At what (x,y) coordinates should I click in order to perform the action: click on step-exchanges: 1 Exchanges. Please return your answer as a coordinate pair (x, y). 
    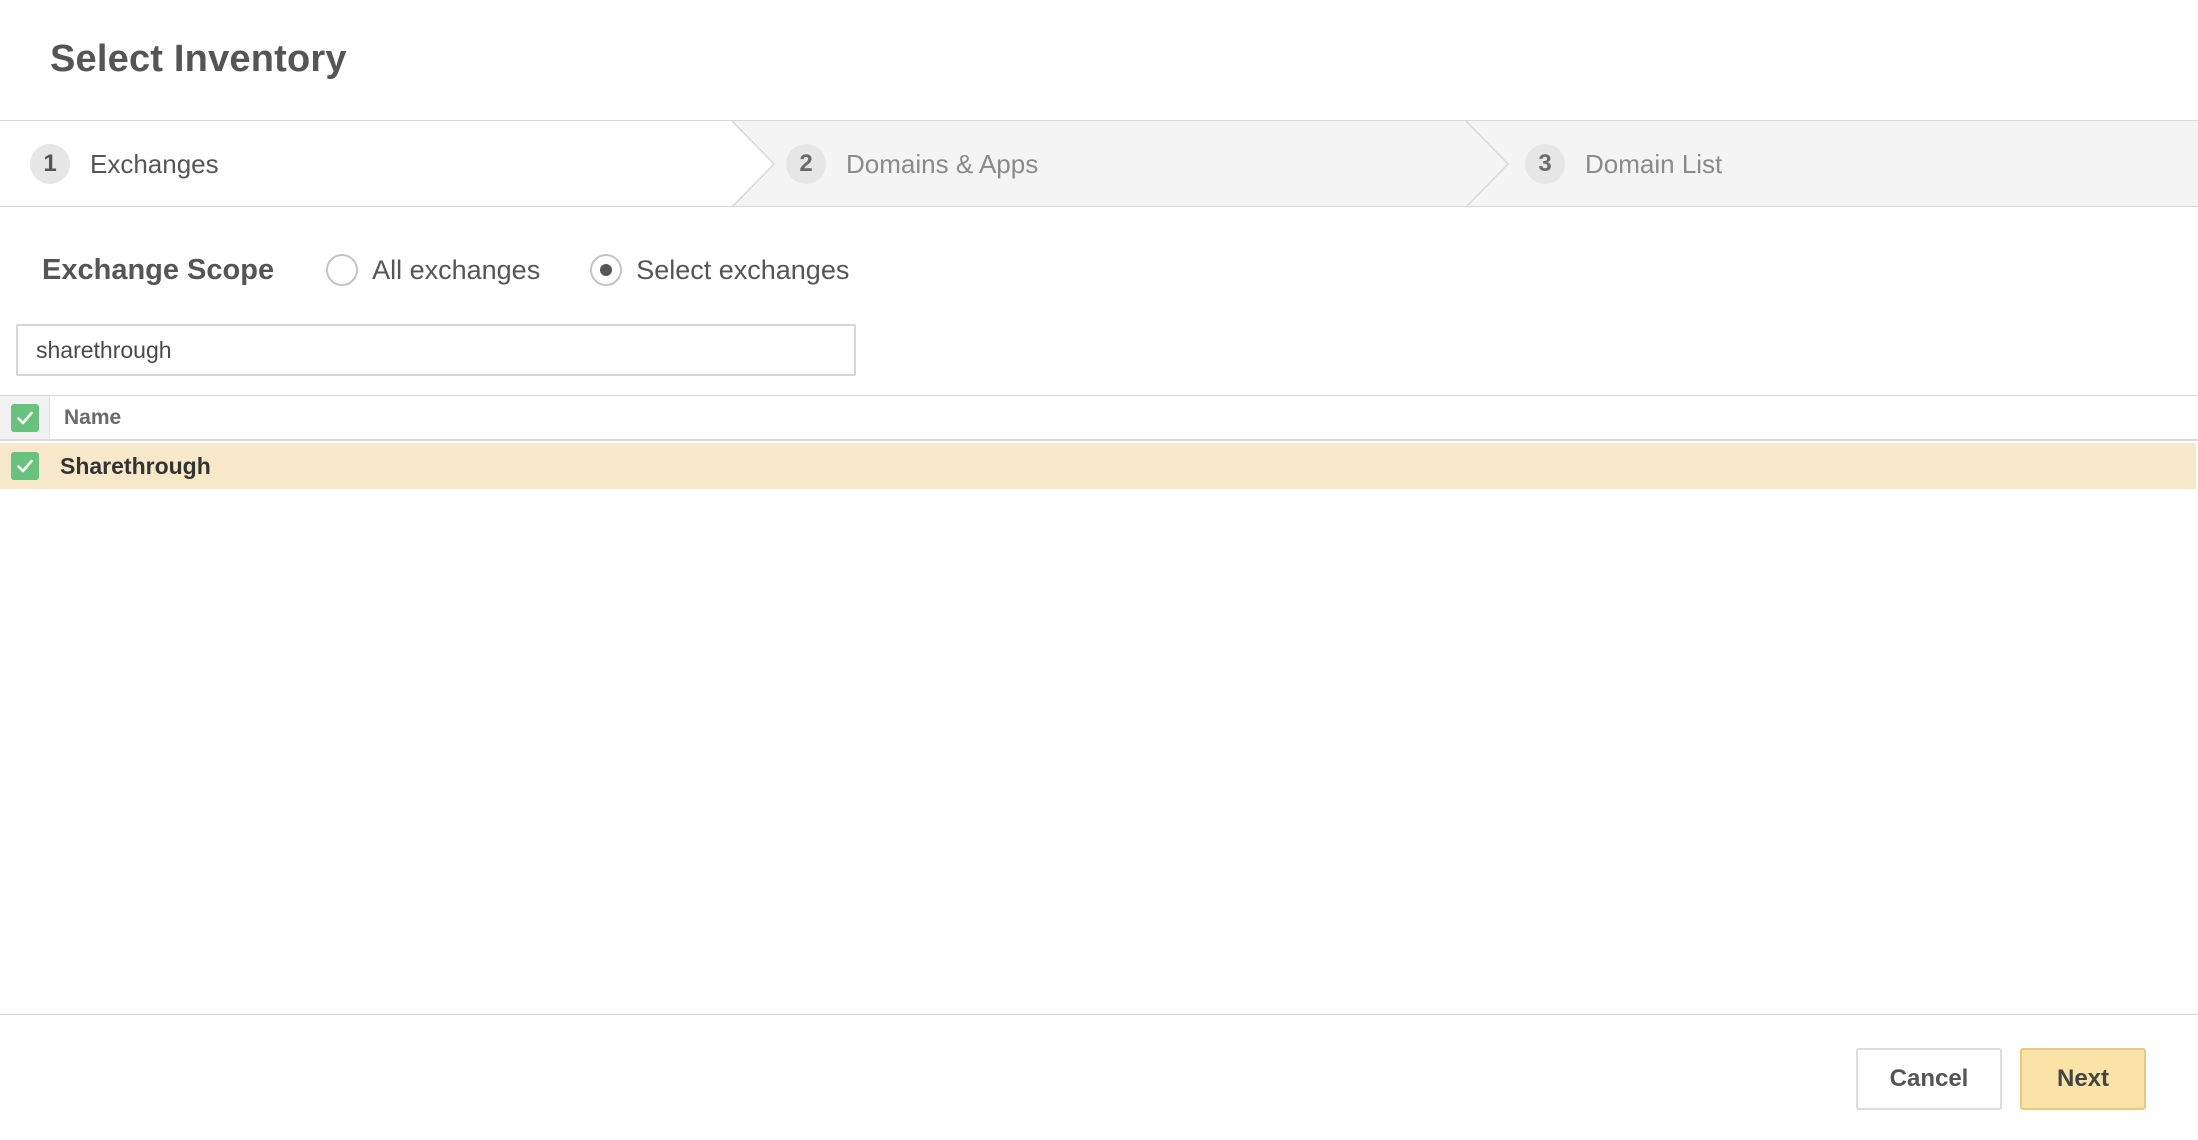
    Looking at the image, I should click on (124, 163).